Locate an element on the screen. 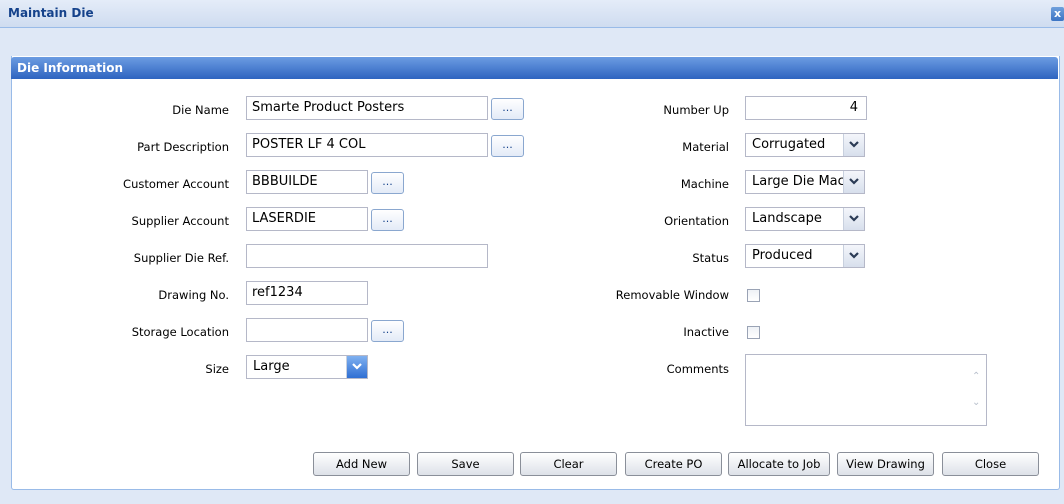 This screenshot has width=1064, height=504. allocate-to-job-button: Allocate to Job is located at coordinates (779, 464).